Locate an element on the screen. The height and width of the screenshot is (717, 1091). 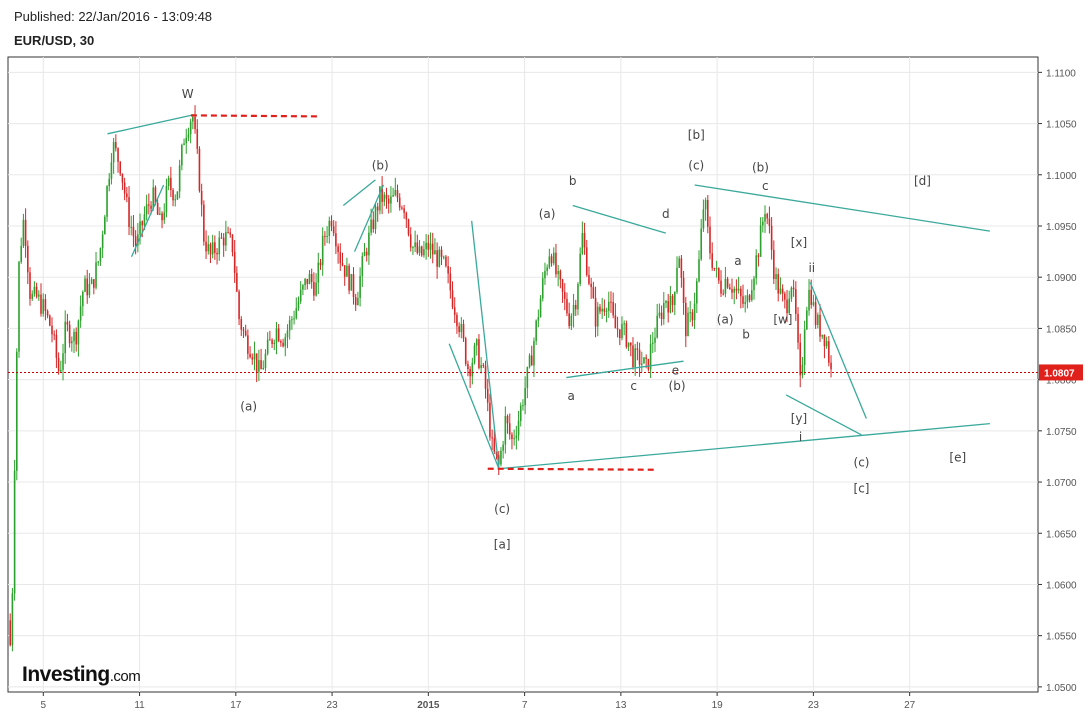
wave-annotation: [c] is located at coordinates (862, 488).